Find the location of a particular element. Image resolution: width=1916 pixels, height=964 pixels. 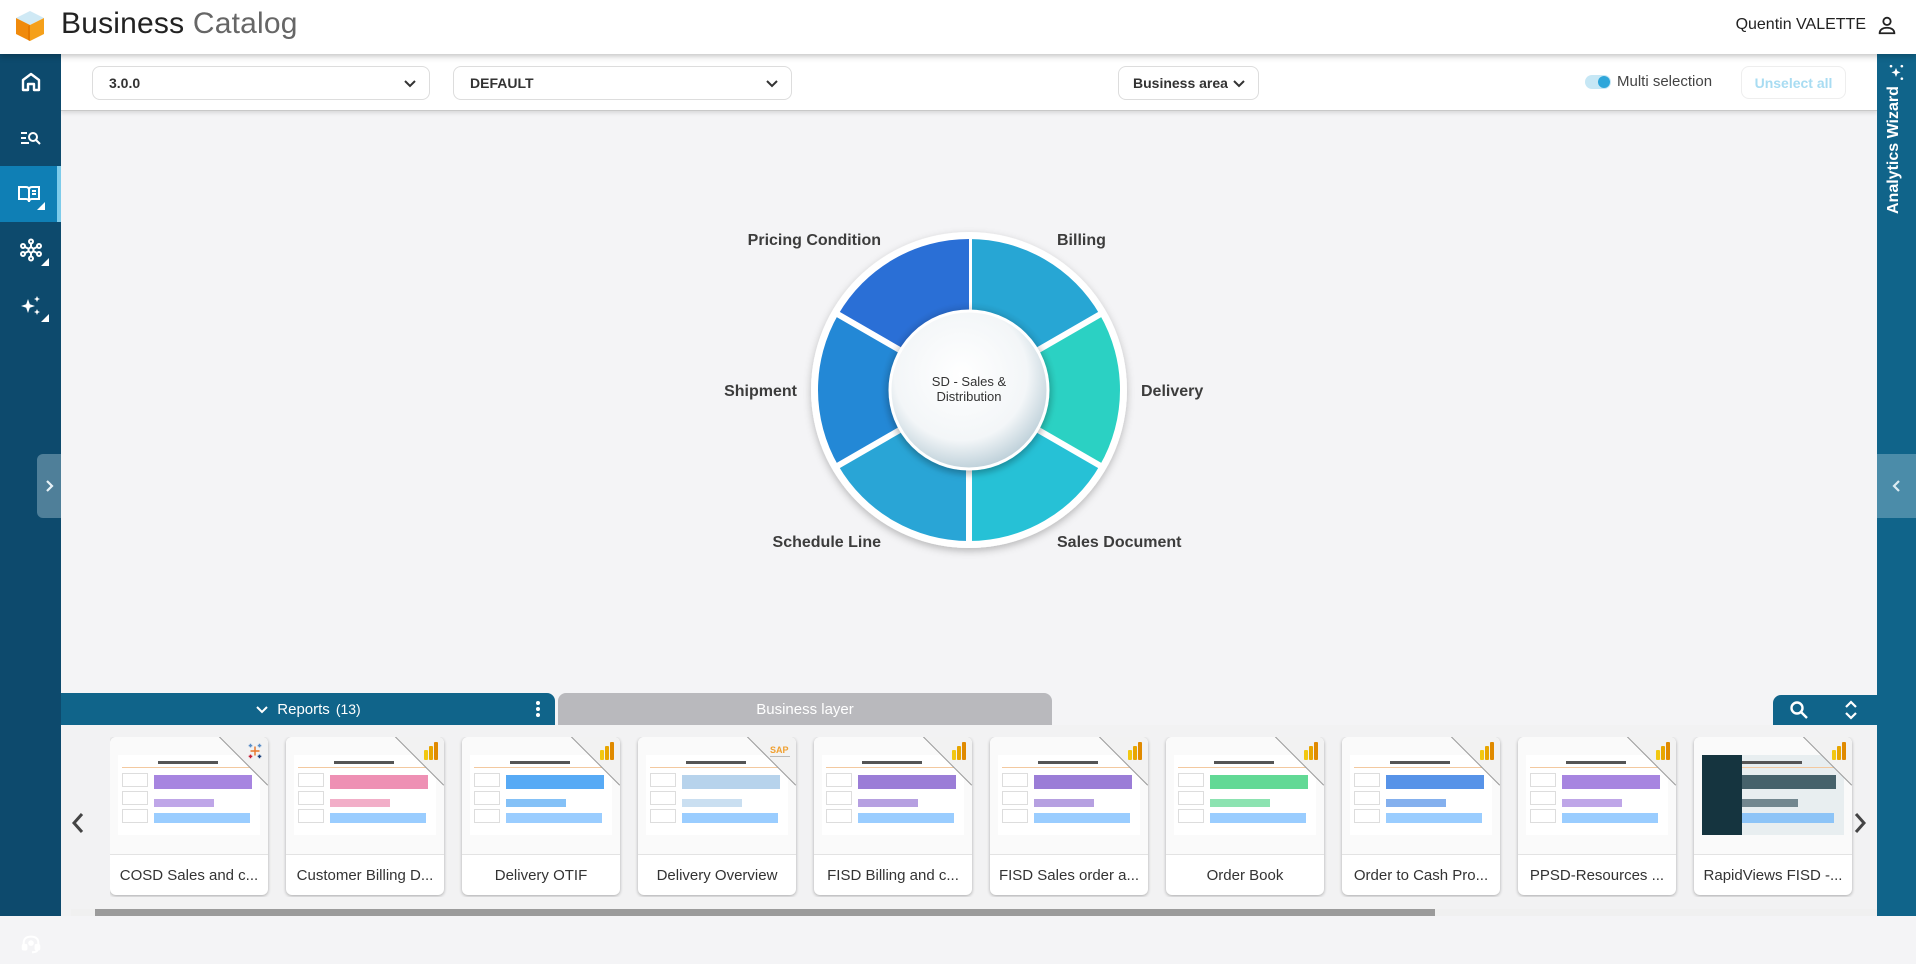

expand-left-panel-button is located at coordinates (49, 486).